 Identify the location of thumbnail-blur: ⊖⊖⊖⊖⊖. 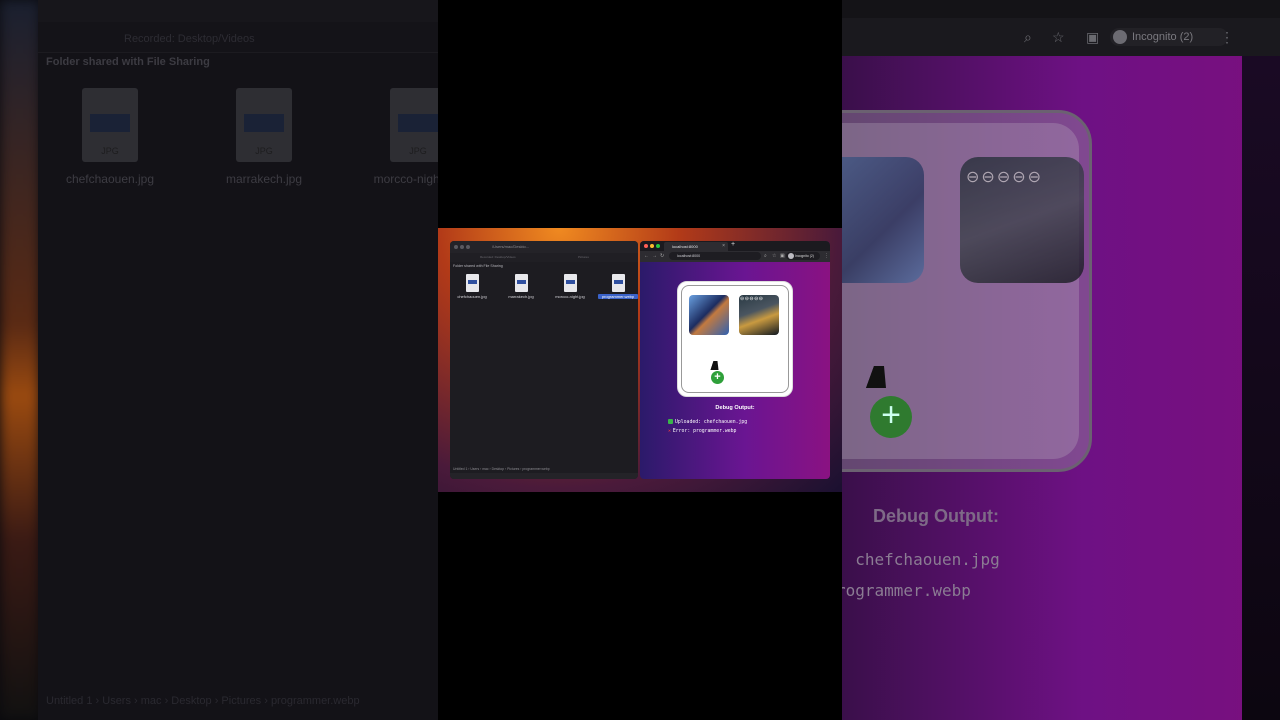
(1022, 220).